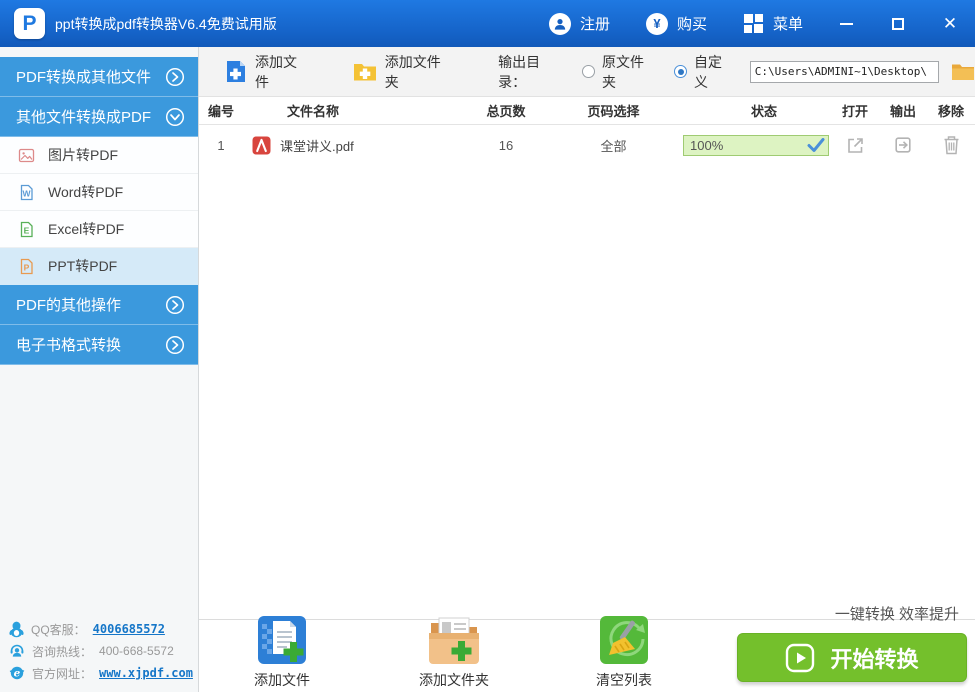 The image size is (975, 692). I want to click on register-button: 注册, so click(579, 23).